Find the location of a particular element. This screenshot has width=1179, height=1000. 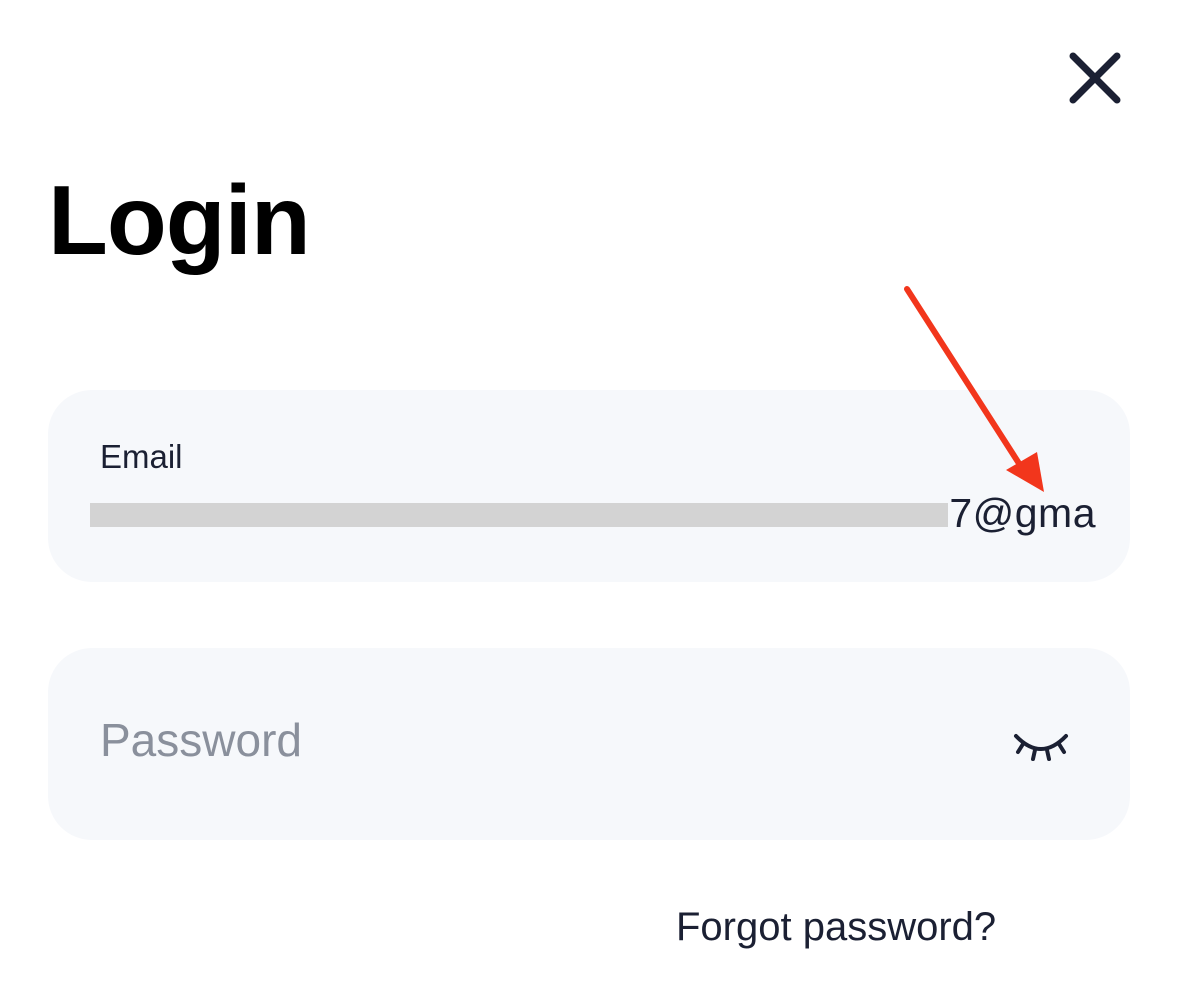

page-title: Login is located at coordinates (179, 220).